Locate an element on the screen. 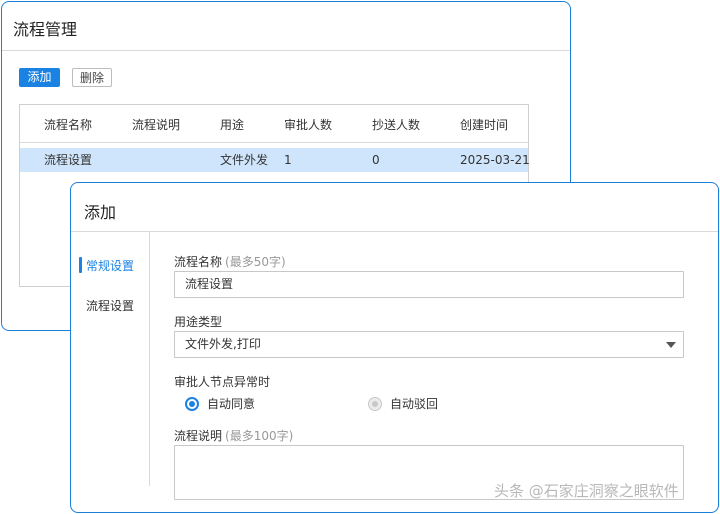  process-description-label: 流程说明 (最多100字) is located at coordinates (233, 435).